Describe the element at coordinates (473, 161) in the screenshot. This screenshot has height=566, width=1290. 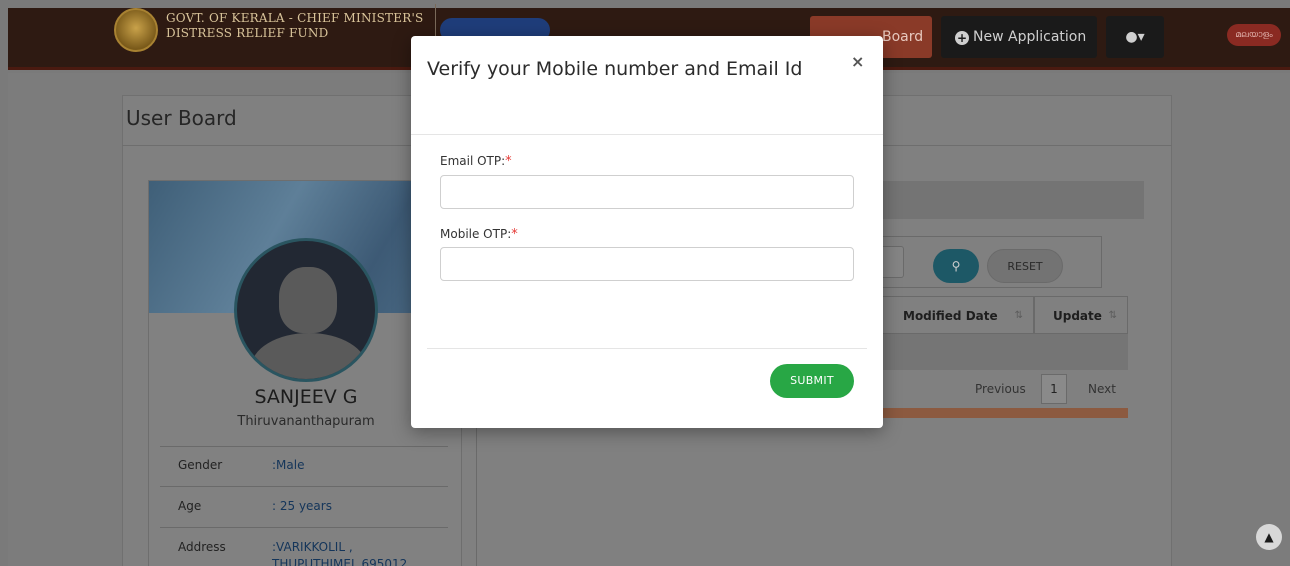
I see `email-otp-label-text: Email OTP:` at that location.